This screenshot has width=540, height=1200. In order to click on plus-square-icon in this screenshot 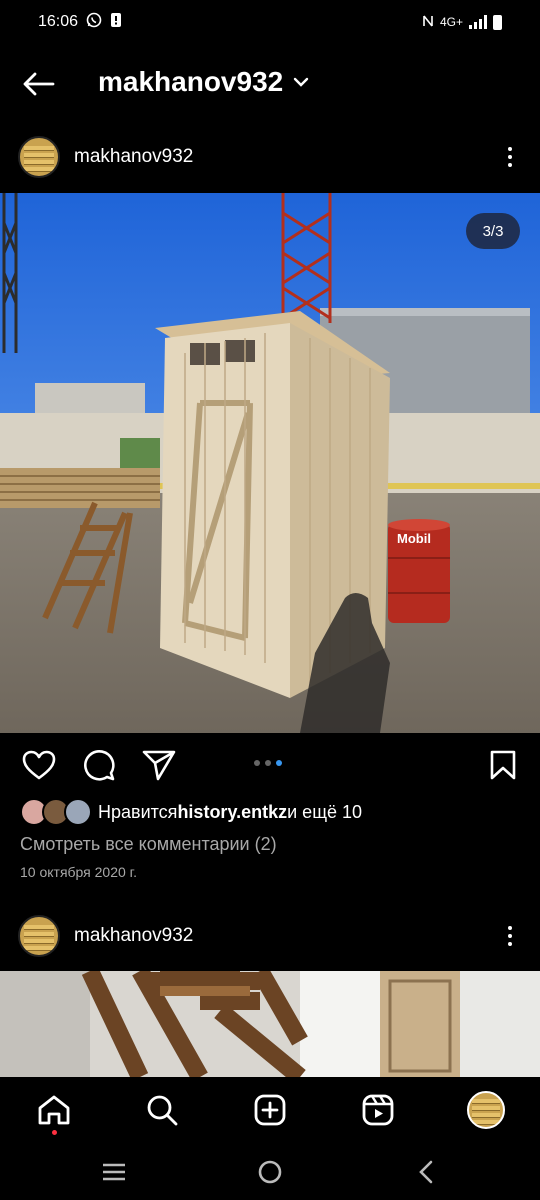, I will do `click(270, 1110)`.